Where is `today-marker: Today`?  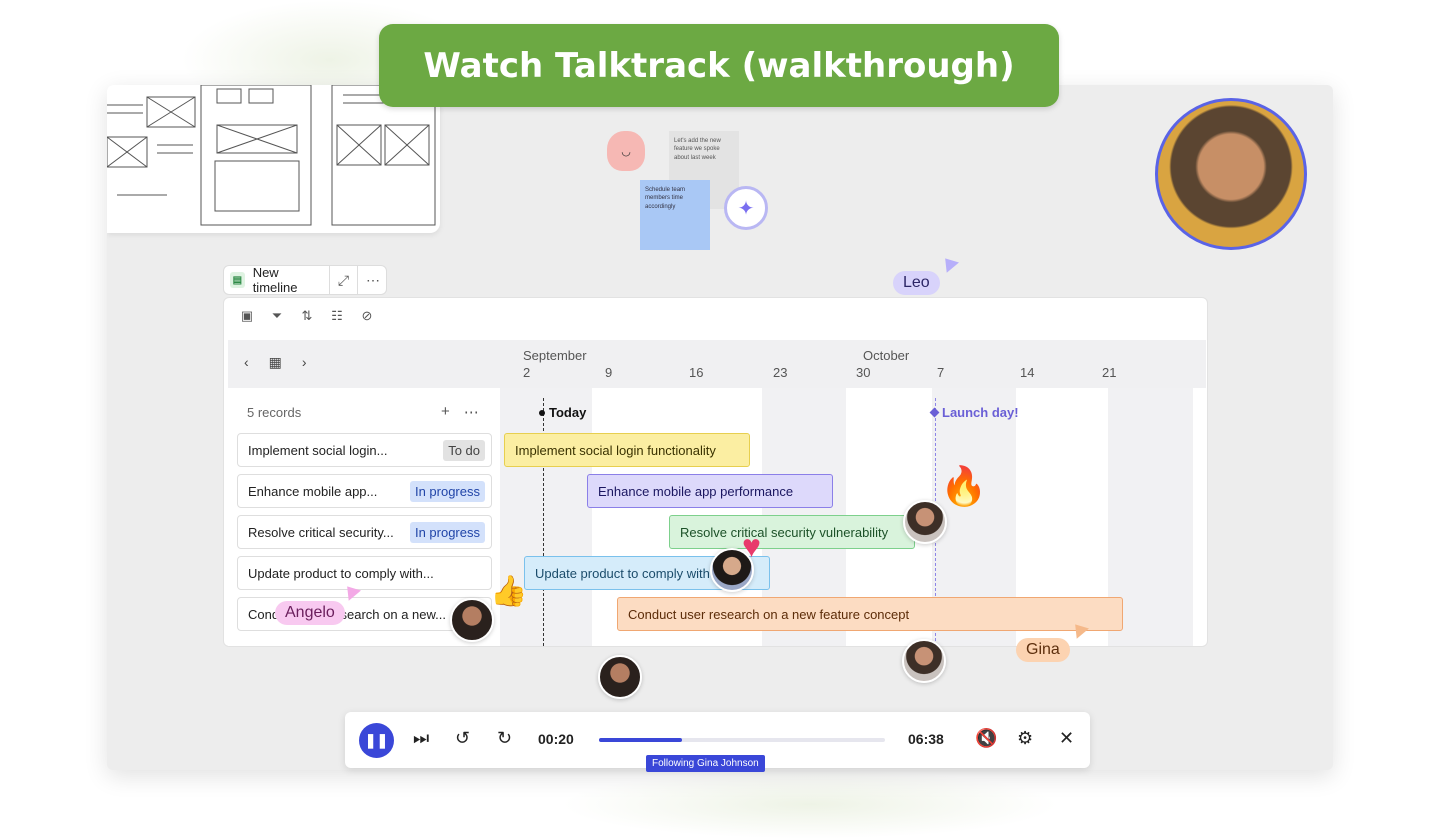
today-marker: Today is located at coordinates (562, 412).